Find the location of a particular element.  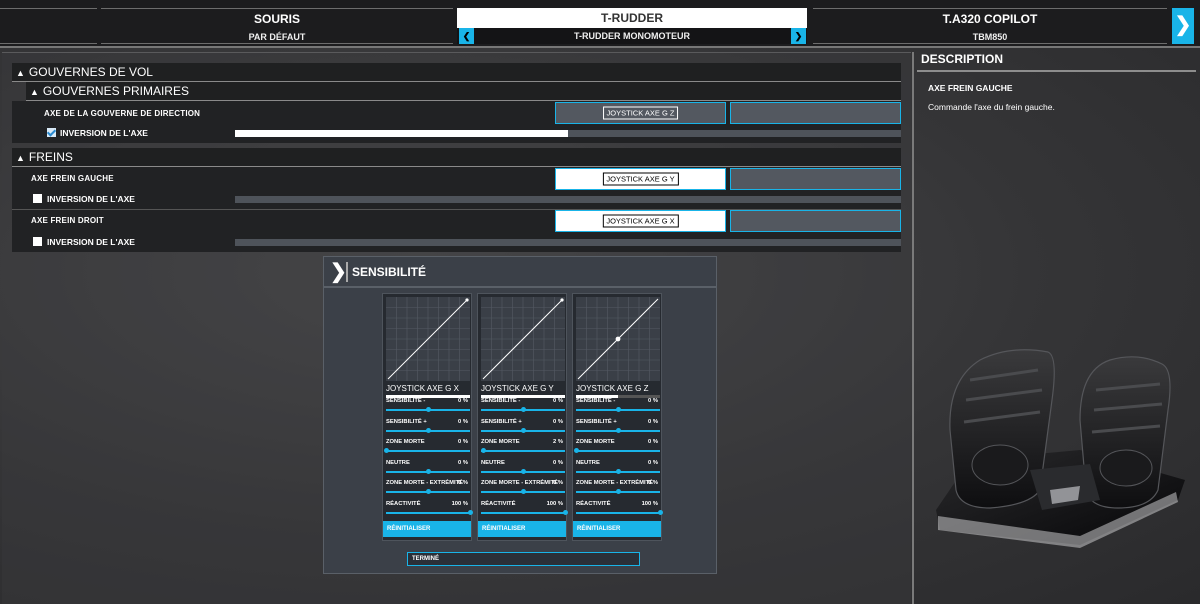

device-tab-mouse: SOURIS PAR DÉFAUT is located at coordinates (277, 26).